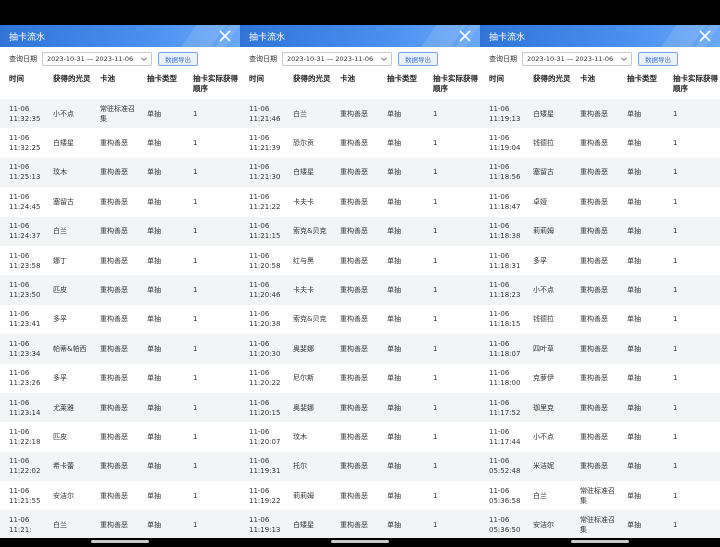 Image resolution: width=720 pixels, height=547 pixels. Describe the element at coordinates (67, 319) in the screenshot. I see `cell-spirit: 多孚` at that location.